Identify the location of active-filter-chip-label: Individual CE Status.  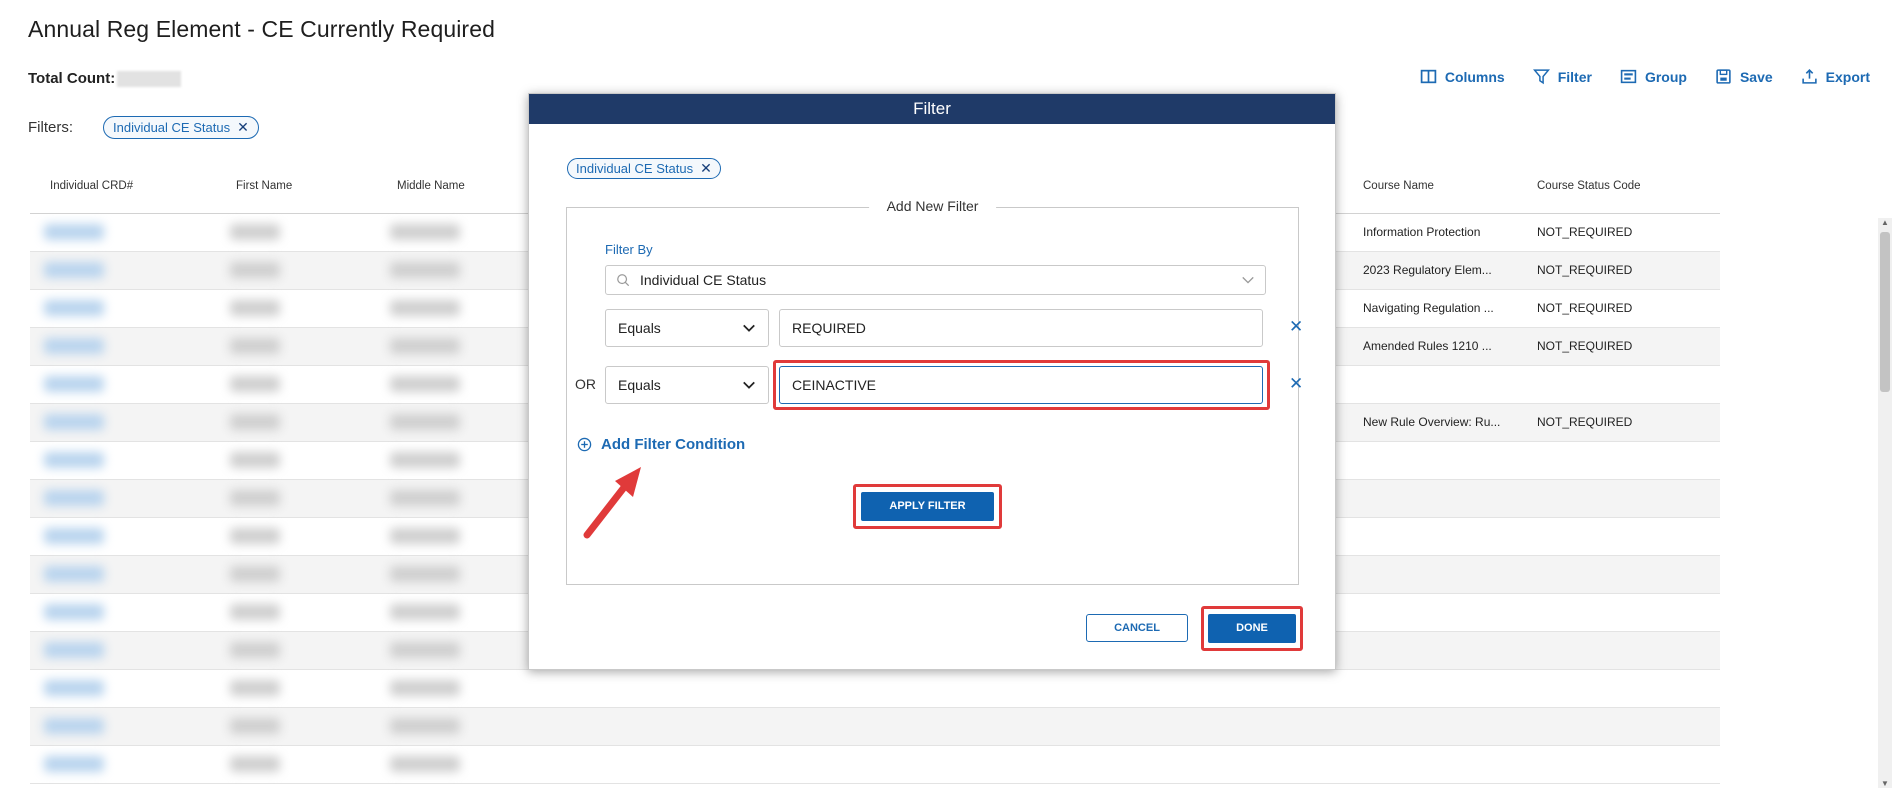
(172, 127).